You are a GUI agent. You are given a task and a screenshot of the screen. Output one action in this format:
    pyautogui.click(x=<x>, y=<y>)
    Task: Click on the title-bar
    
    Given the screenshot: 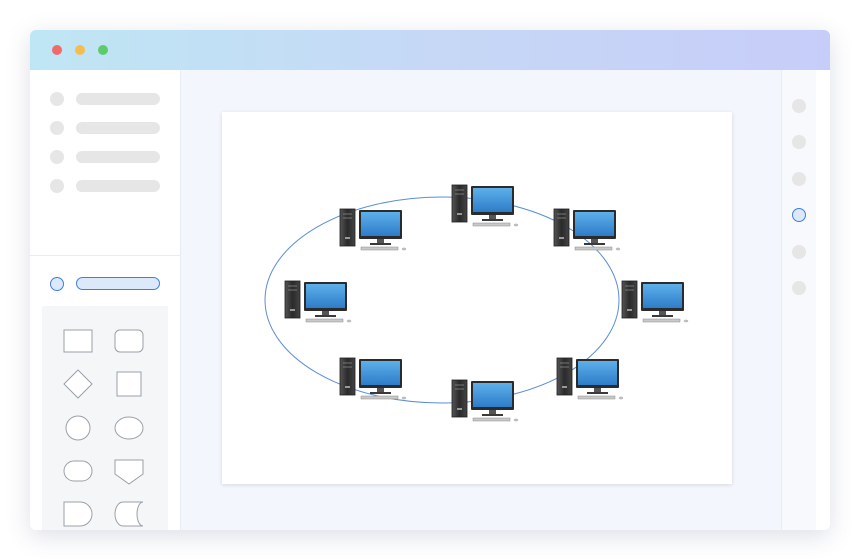 What is the action you would take?
    pyautogui.click(x=430, y=50)
    